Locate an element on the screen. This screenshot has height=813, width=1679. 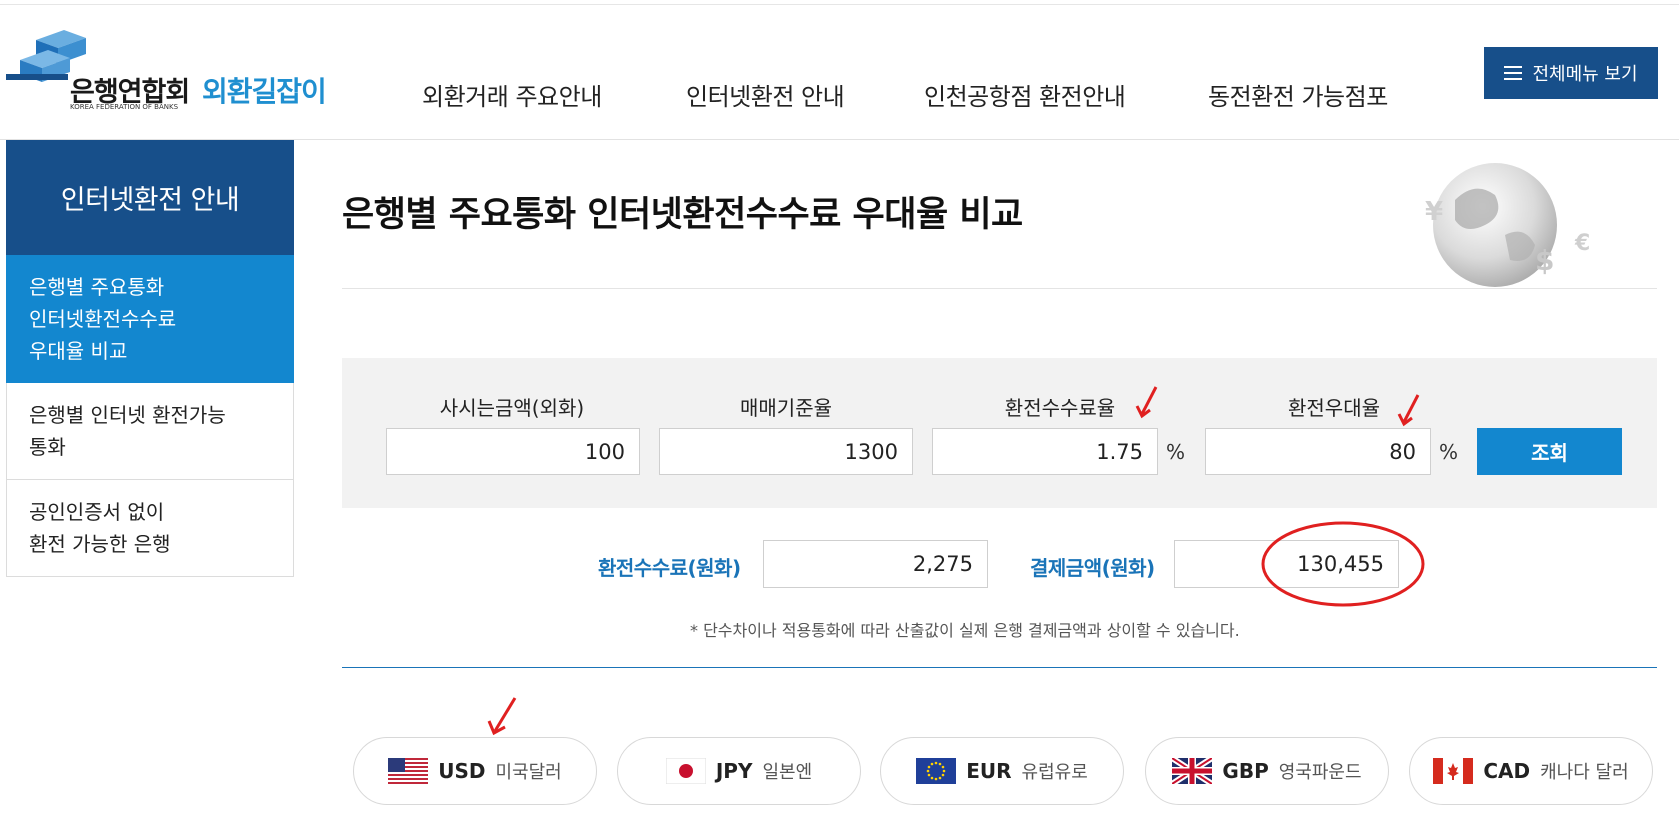
currency-button-jpy: JPY 일본엔 is located at coordinates (739, 771).